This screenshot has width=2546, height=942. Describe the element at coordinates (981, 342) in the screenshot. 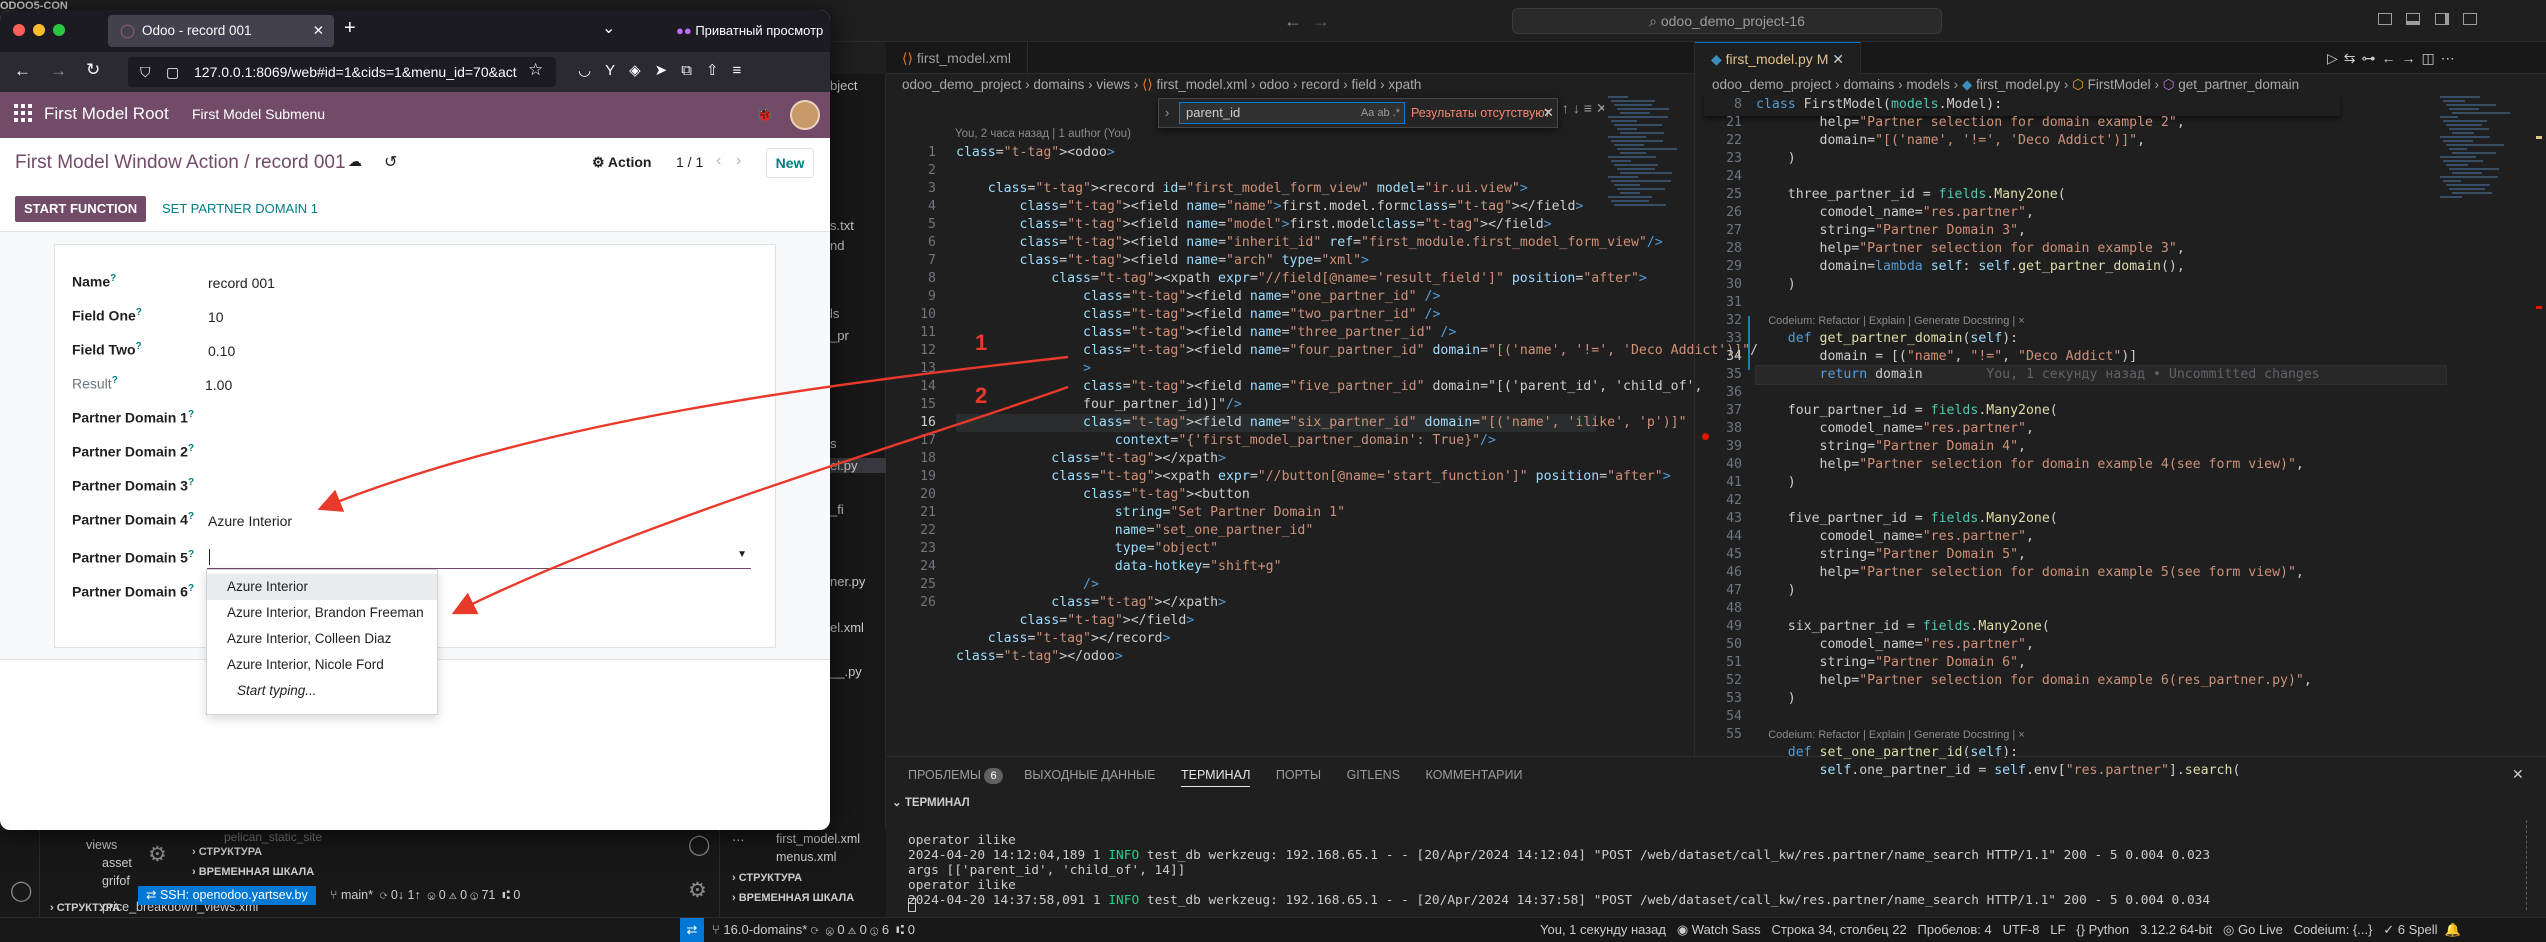

I see `annotation-label-1: 1` at that location.